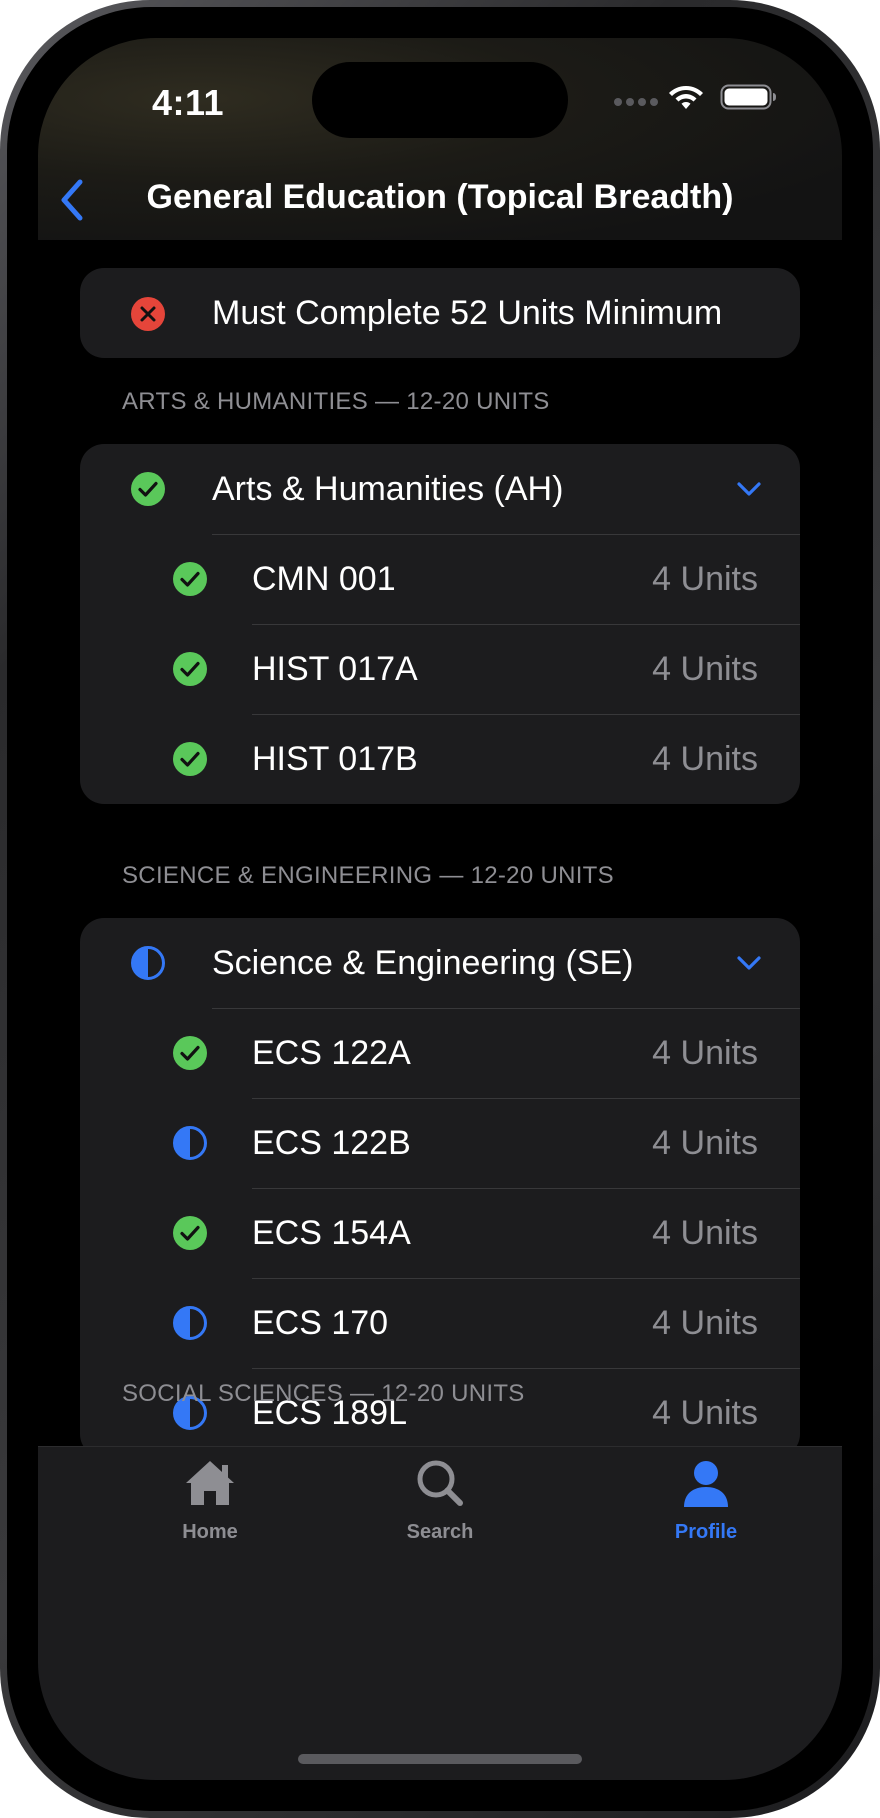 The height and width of the screenshot is (1818, 880). I want to click on course-row: ECS 122B 4 Units, so click(440, 1143).